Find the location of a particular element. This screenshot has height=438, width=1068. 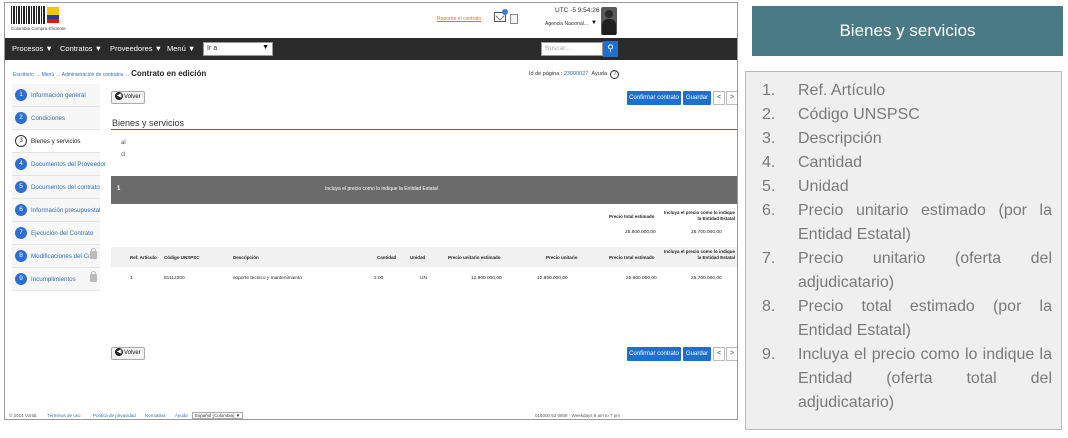

legend-number: 4. is located at coordinates (769, 162).